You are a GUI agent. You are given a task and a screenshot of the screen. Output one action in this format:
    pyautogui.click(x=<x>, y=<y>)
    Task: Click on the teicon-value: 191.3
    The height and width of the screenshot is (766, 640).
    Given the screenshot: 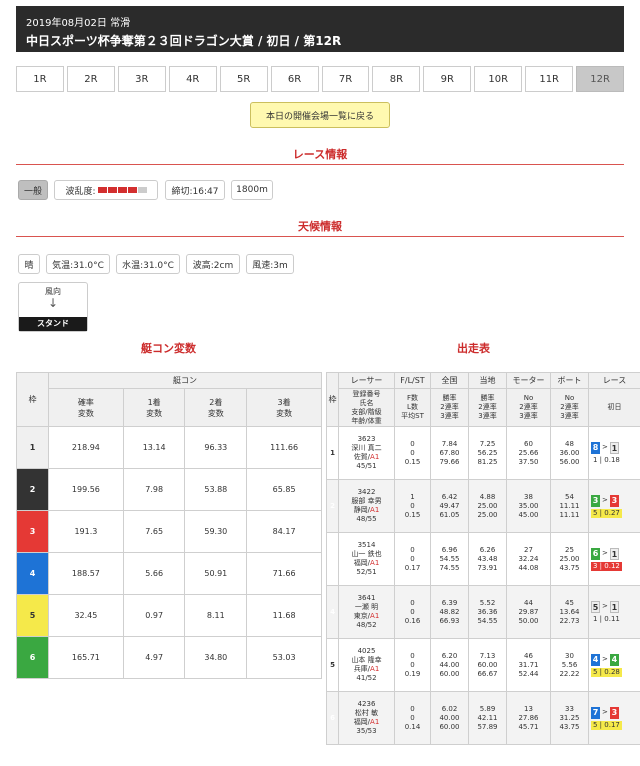 What is the action you would take?
    pyautogui.click(x=86, y=531)
    